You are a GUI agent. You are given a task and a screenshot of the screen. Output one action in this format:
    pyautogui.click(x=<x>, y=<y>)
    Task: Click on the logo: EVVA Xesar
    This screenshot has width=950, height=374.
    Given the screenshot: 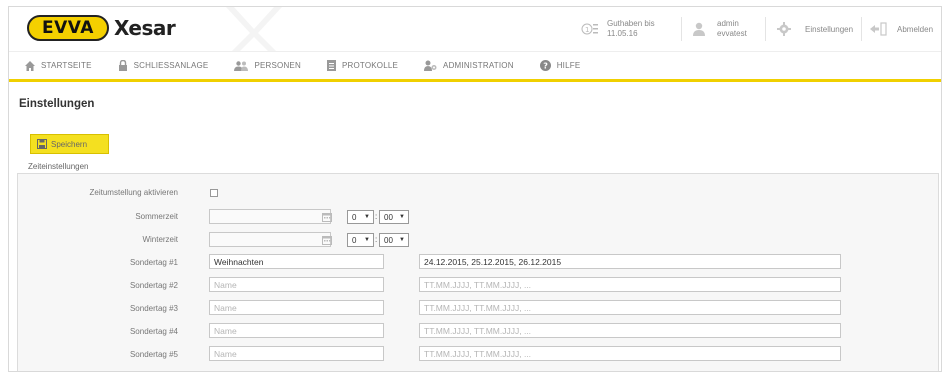 What is the action you would take?
    pyautogui.click(x=101, y=28)
    